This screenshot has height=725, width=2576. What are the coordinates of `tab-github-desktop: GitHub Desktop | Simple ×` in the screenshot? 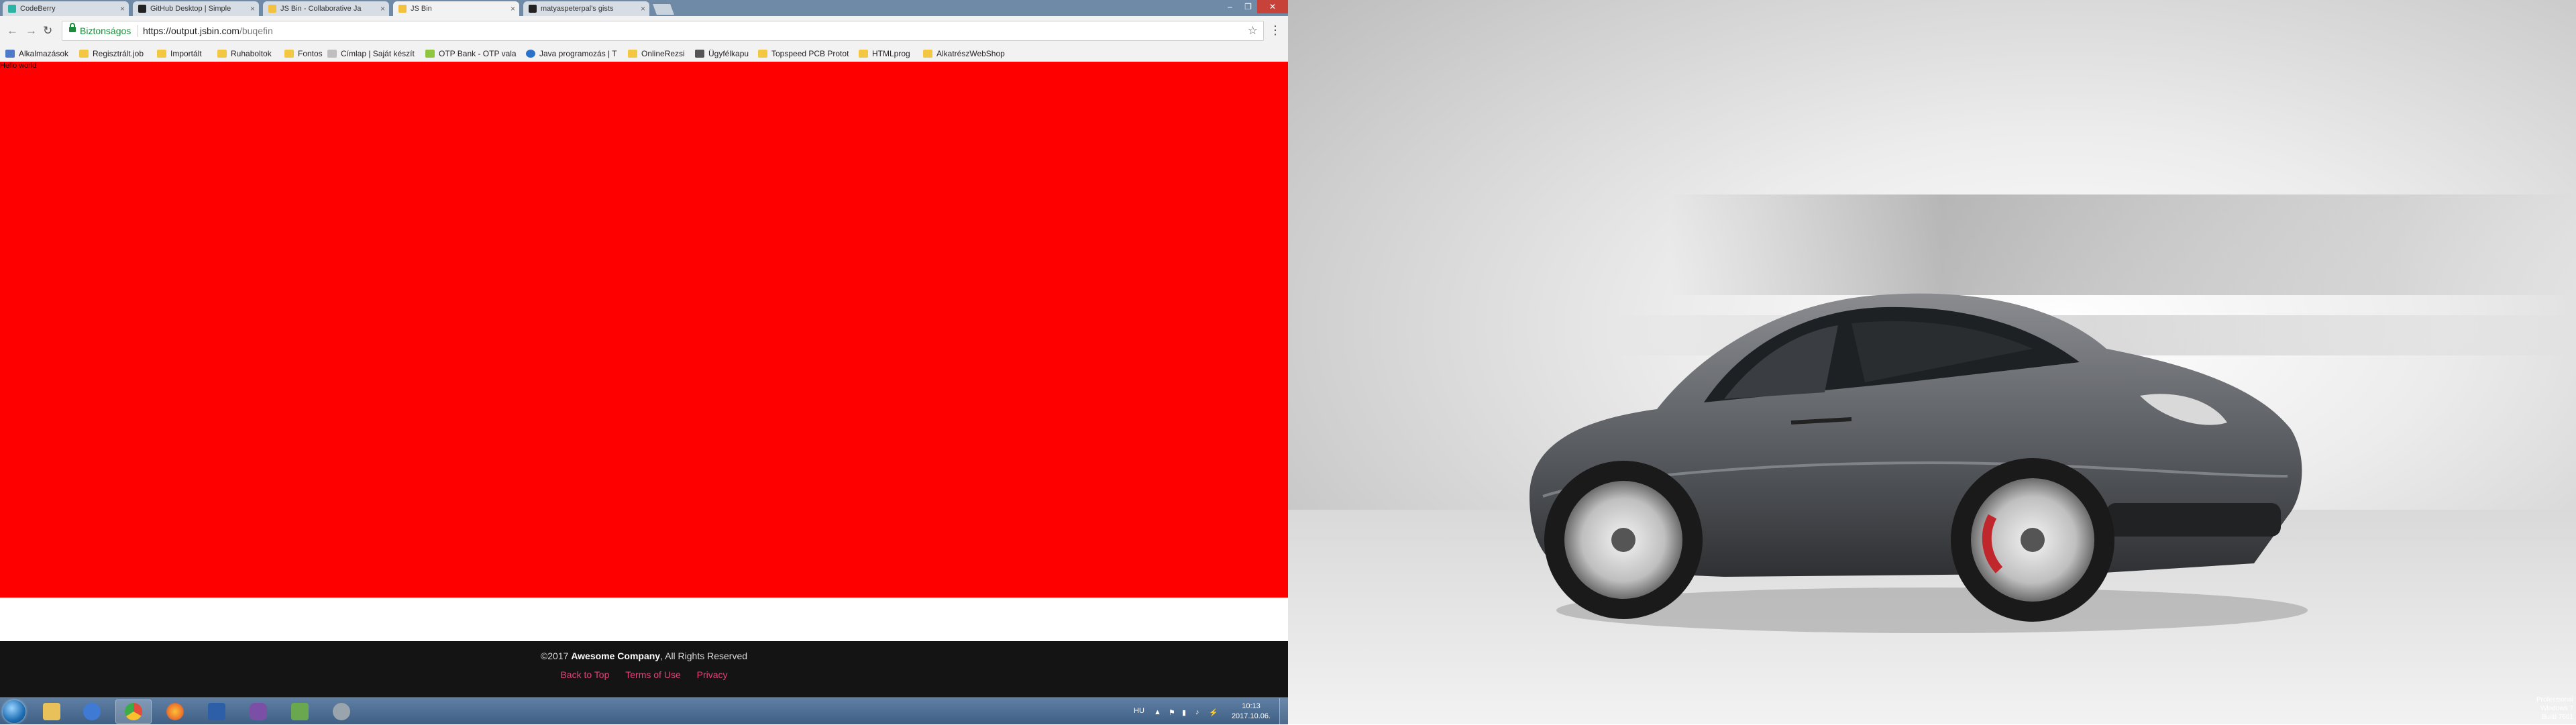 It's located at (196, 8).